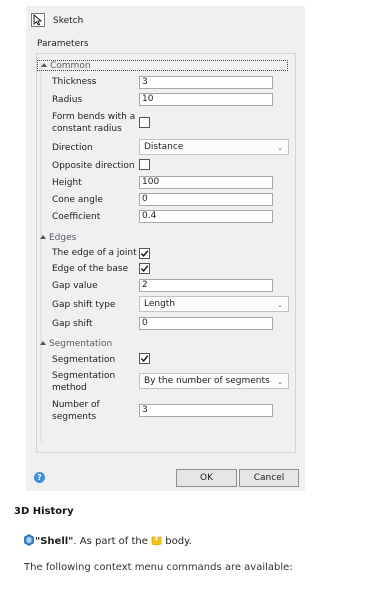 Image resolution: width=373 pixels, height=609 pixels. Describe the element at coordinates (69, 388) in the screenshot. I see `segmentation-method-label-line2: method` at that location.